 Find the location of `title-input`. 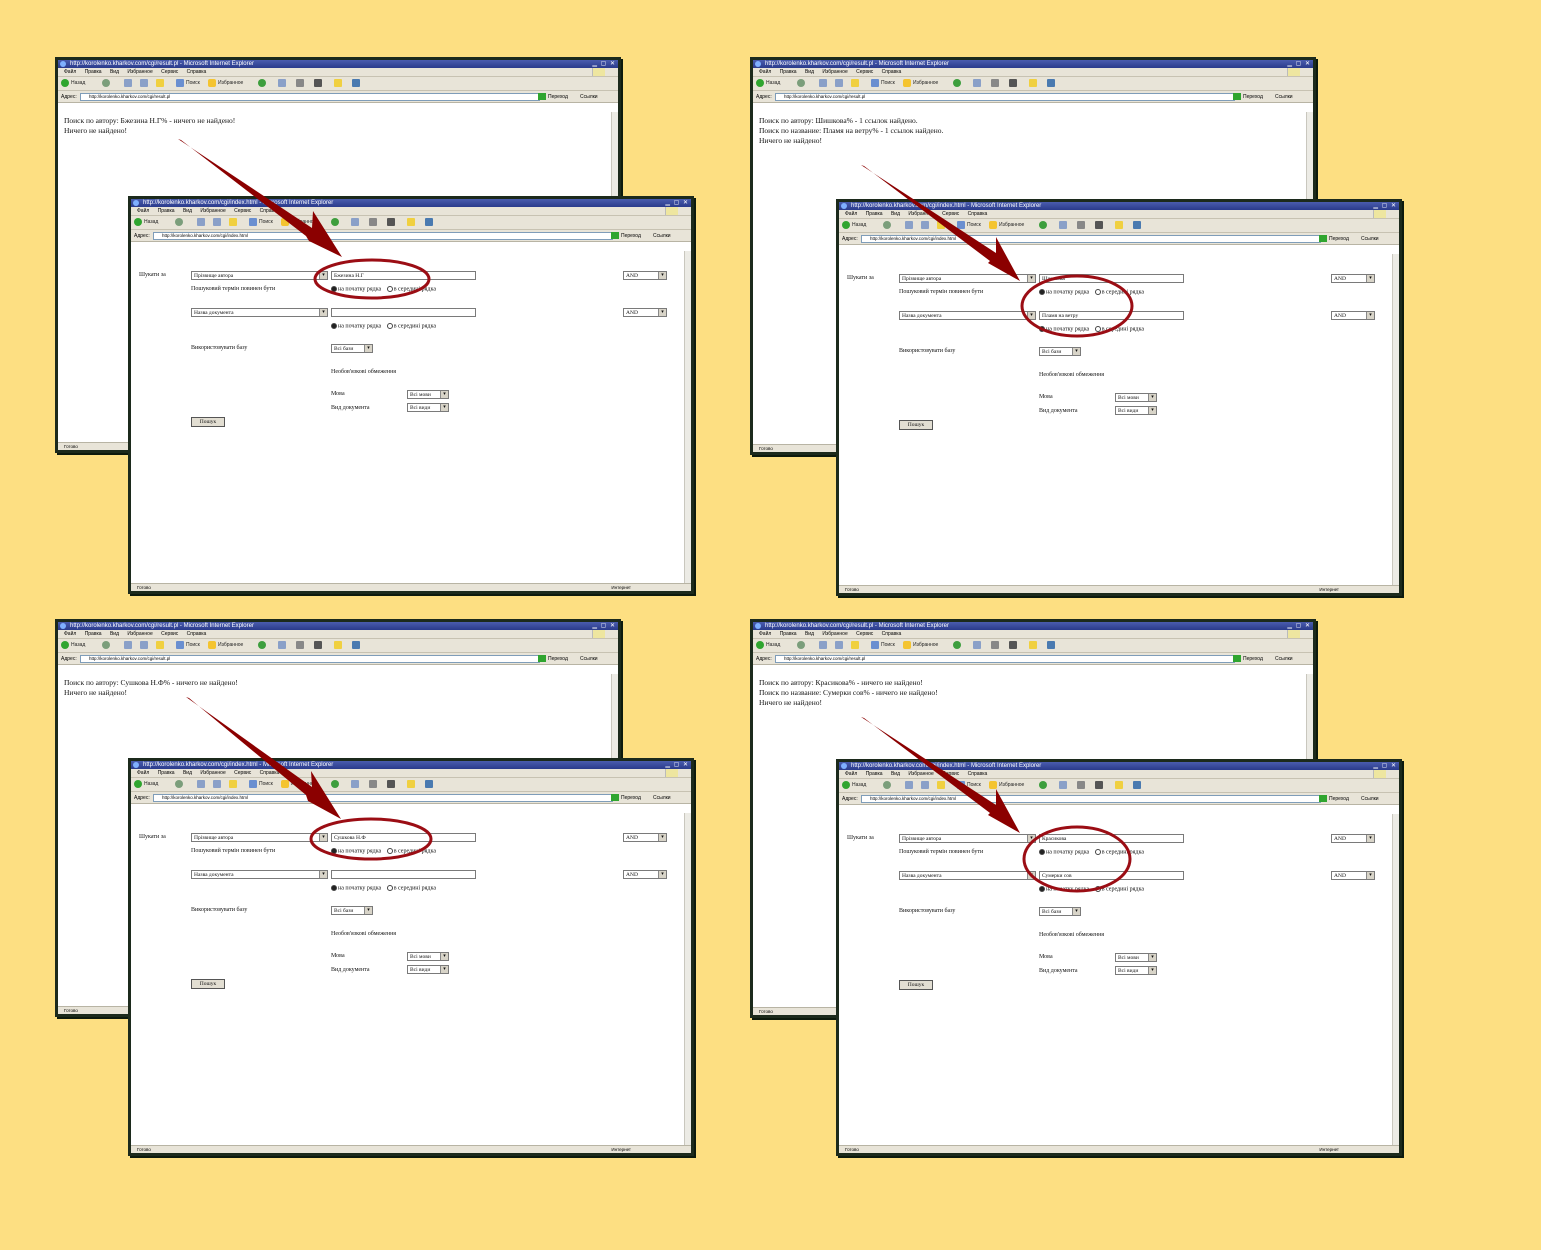

title-input is located at coordinates (403, 874).